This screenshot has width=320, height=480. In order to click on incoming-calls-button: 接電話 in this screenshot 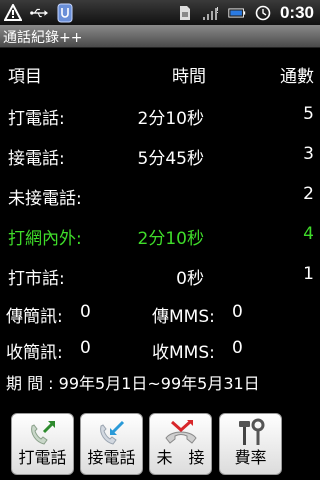, I will do `click(111, 444)`.